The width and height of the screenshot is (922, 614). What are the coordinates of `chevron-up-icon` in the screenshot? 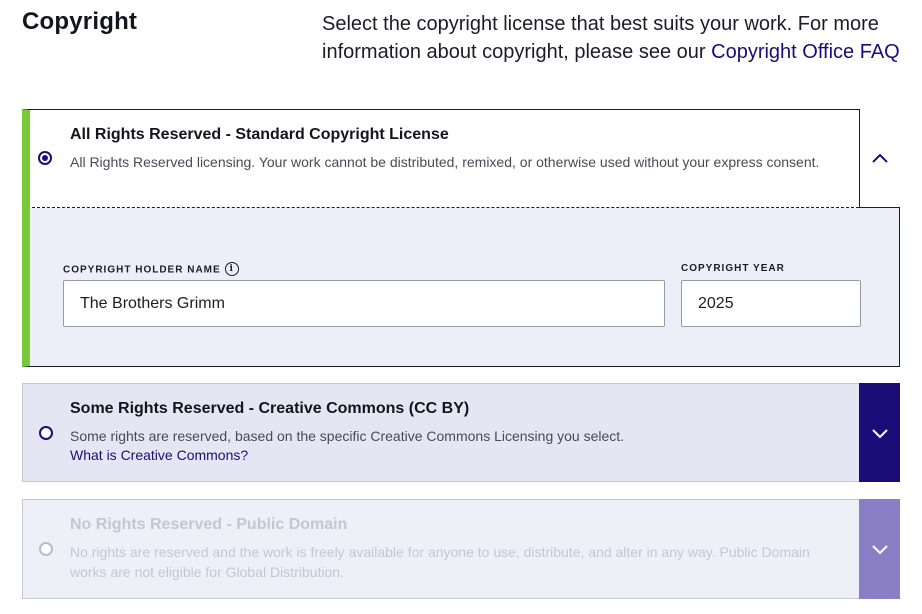 It's located at (880, 158).